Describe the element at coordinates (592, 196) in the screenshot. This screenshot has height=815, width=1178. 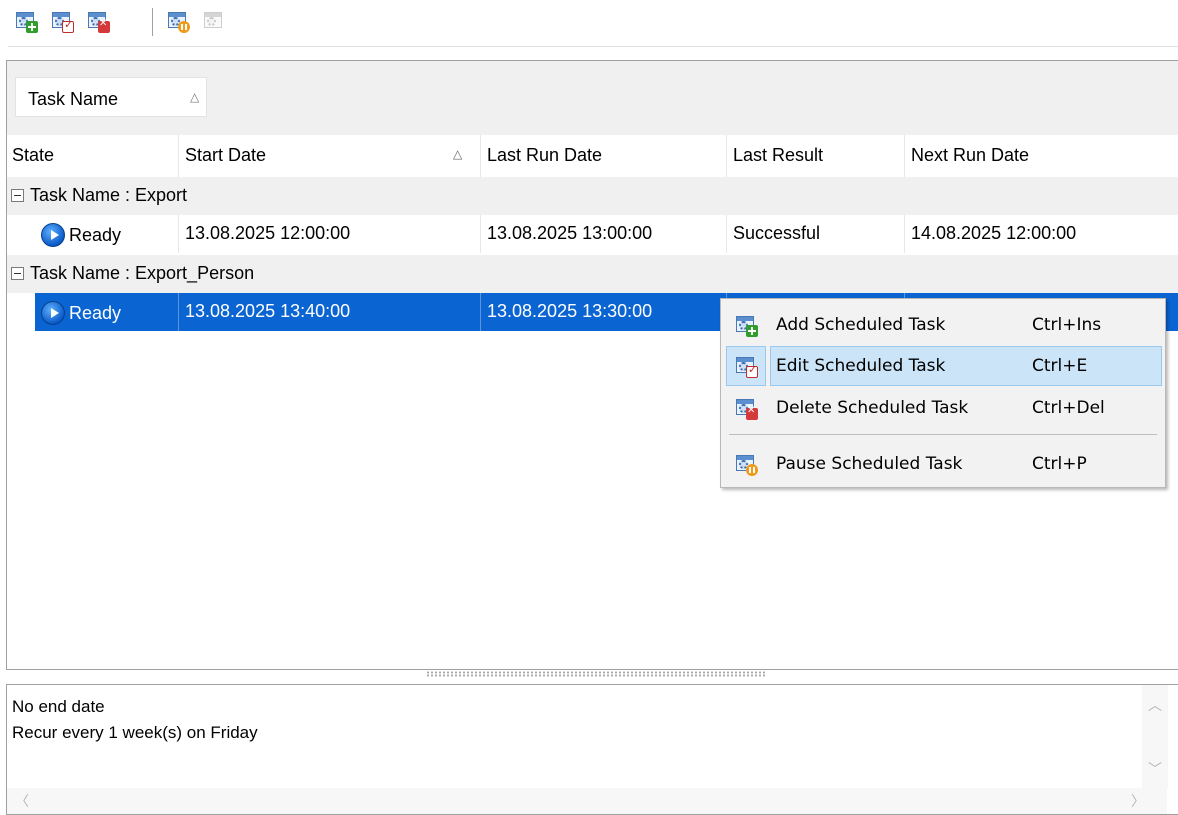
I see `group-row-export: Task Name : Export` at that location.